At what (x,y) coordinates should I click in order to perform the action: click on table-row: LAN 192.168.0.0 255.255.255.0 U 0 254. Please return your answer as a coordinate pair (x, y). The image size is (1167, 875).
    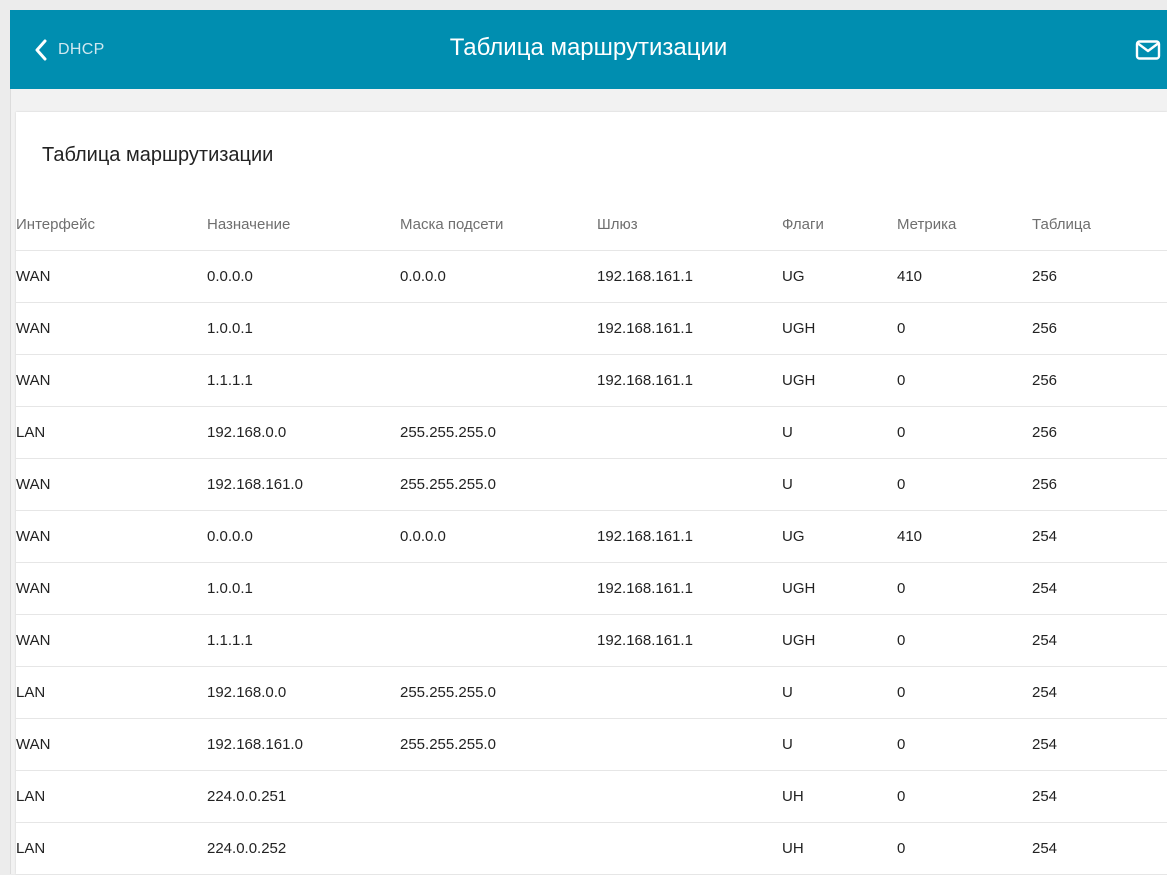
    Looking at the image, I should click on (591, 692).